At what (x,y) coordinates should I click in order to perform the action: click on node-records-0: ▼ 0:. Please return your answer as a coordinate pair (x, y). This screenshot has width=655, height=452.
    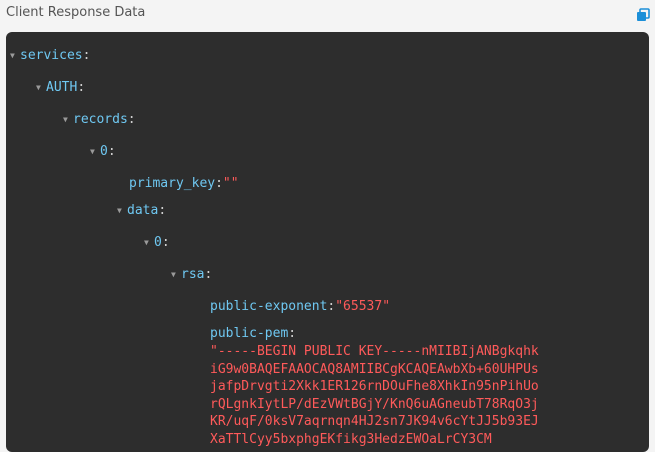
    Looking at the image, I should click on (103, 152).